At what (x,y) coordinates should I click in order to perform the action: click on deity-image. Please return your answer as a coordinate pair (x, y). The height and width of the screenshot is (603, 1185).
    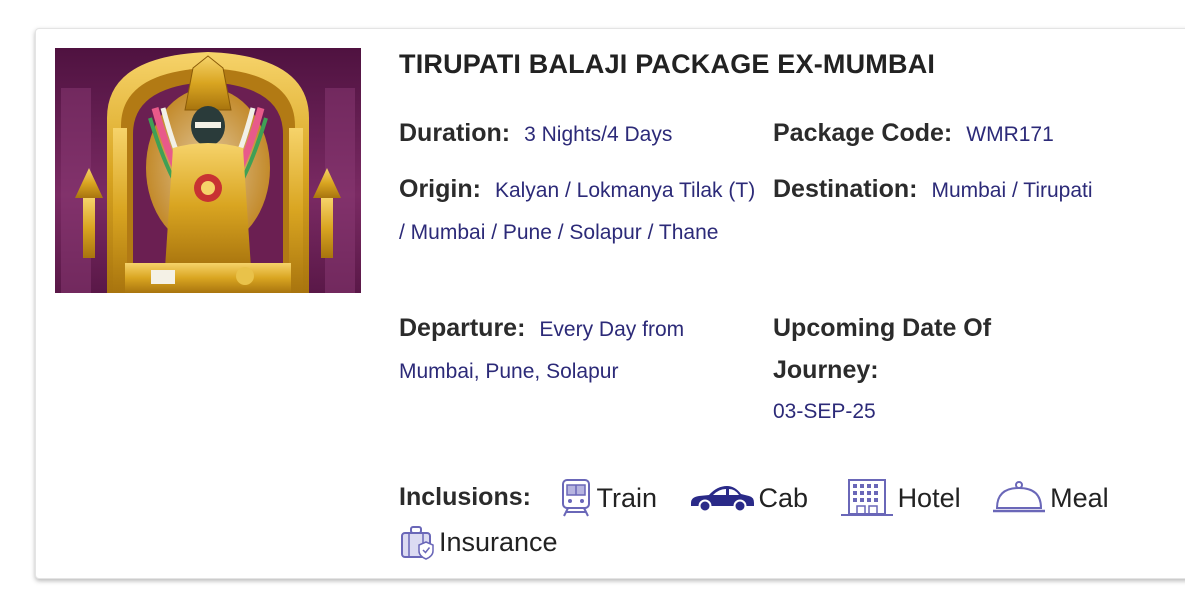
    Looking at the image, I should click on (208, 170).